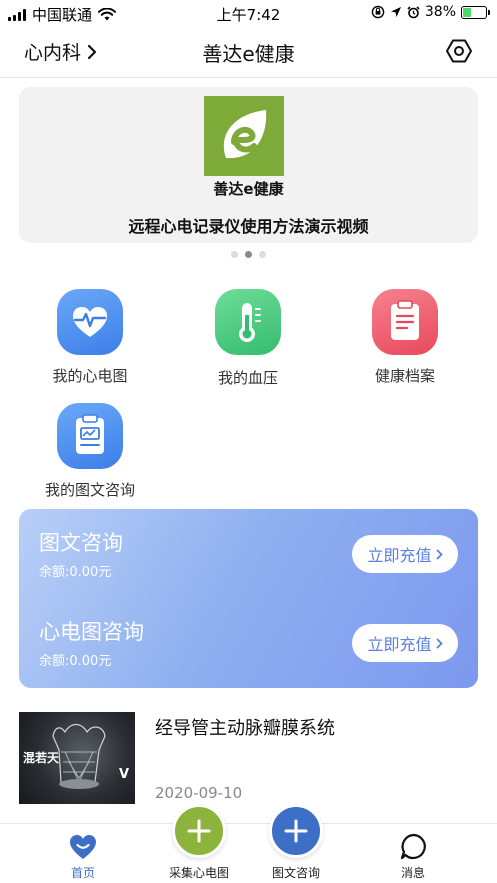 The width and height of the screenshot is (497, 883). What do you see at coordinates (475, 12) in the screenshot?
I see `battery-icon` at bounding box center [475, 12].